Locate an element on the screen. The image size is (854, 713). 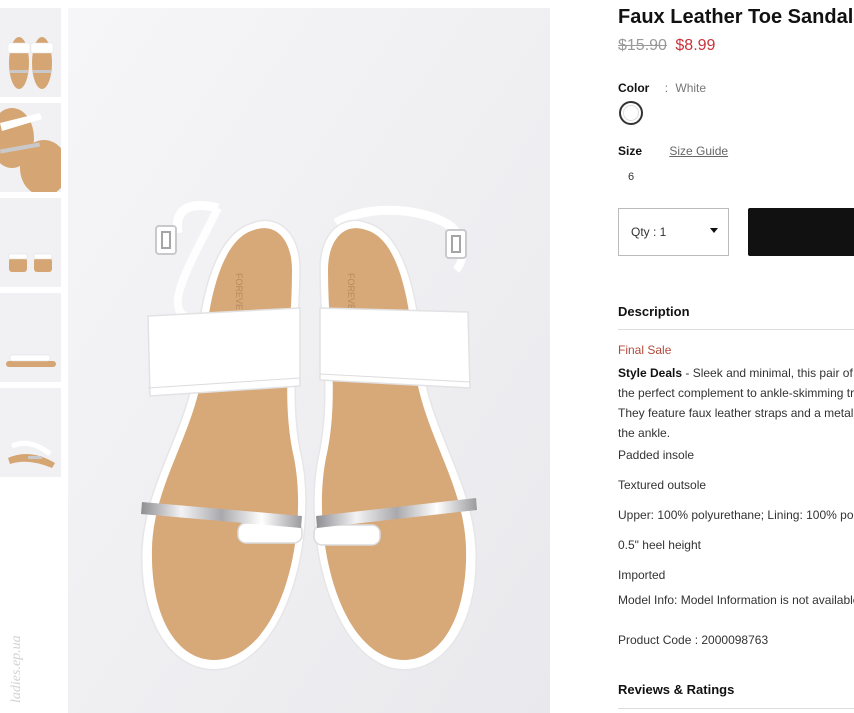
product-title: Faux Leather Toe Sandals is located at coordinates (736, 17).